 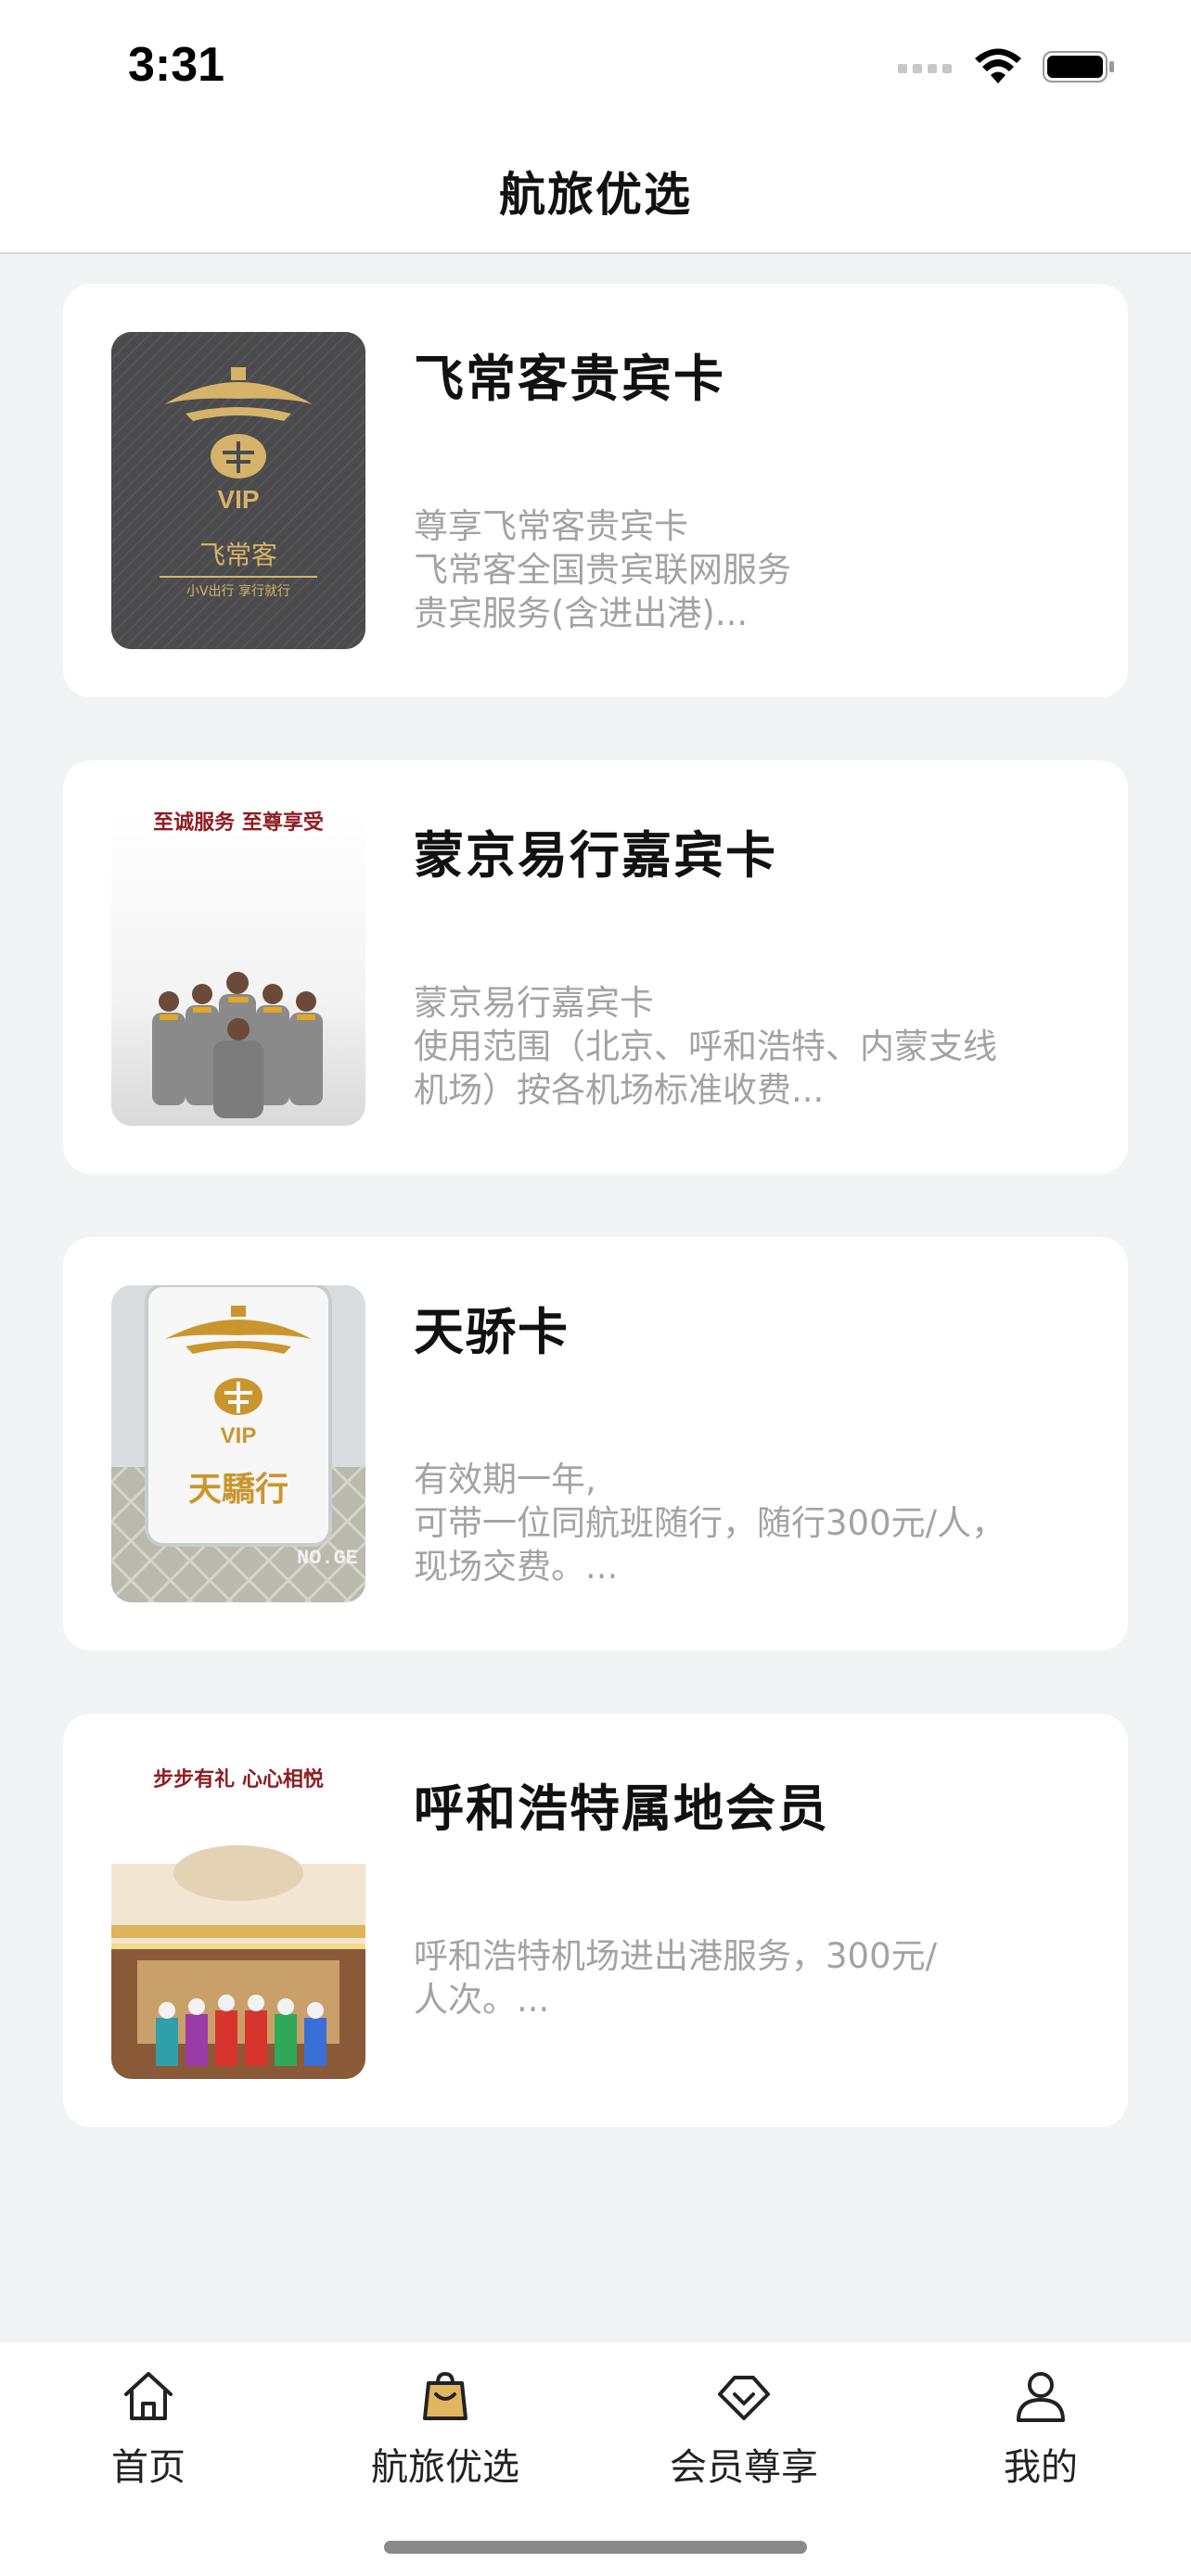 I want to click on card-title: 蒙京易行嘉宾卡, so click(x=595, y=856).